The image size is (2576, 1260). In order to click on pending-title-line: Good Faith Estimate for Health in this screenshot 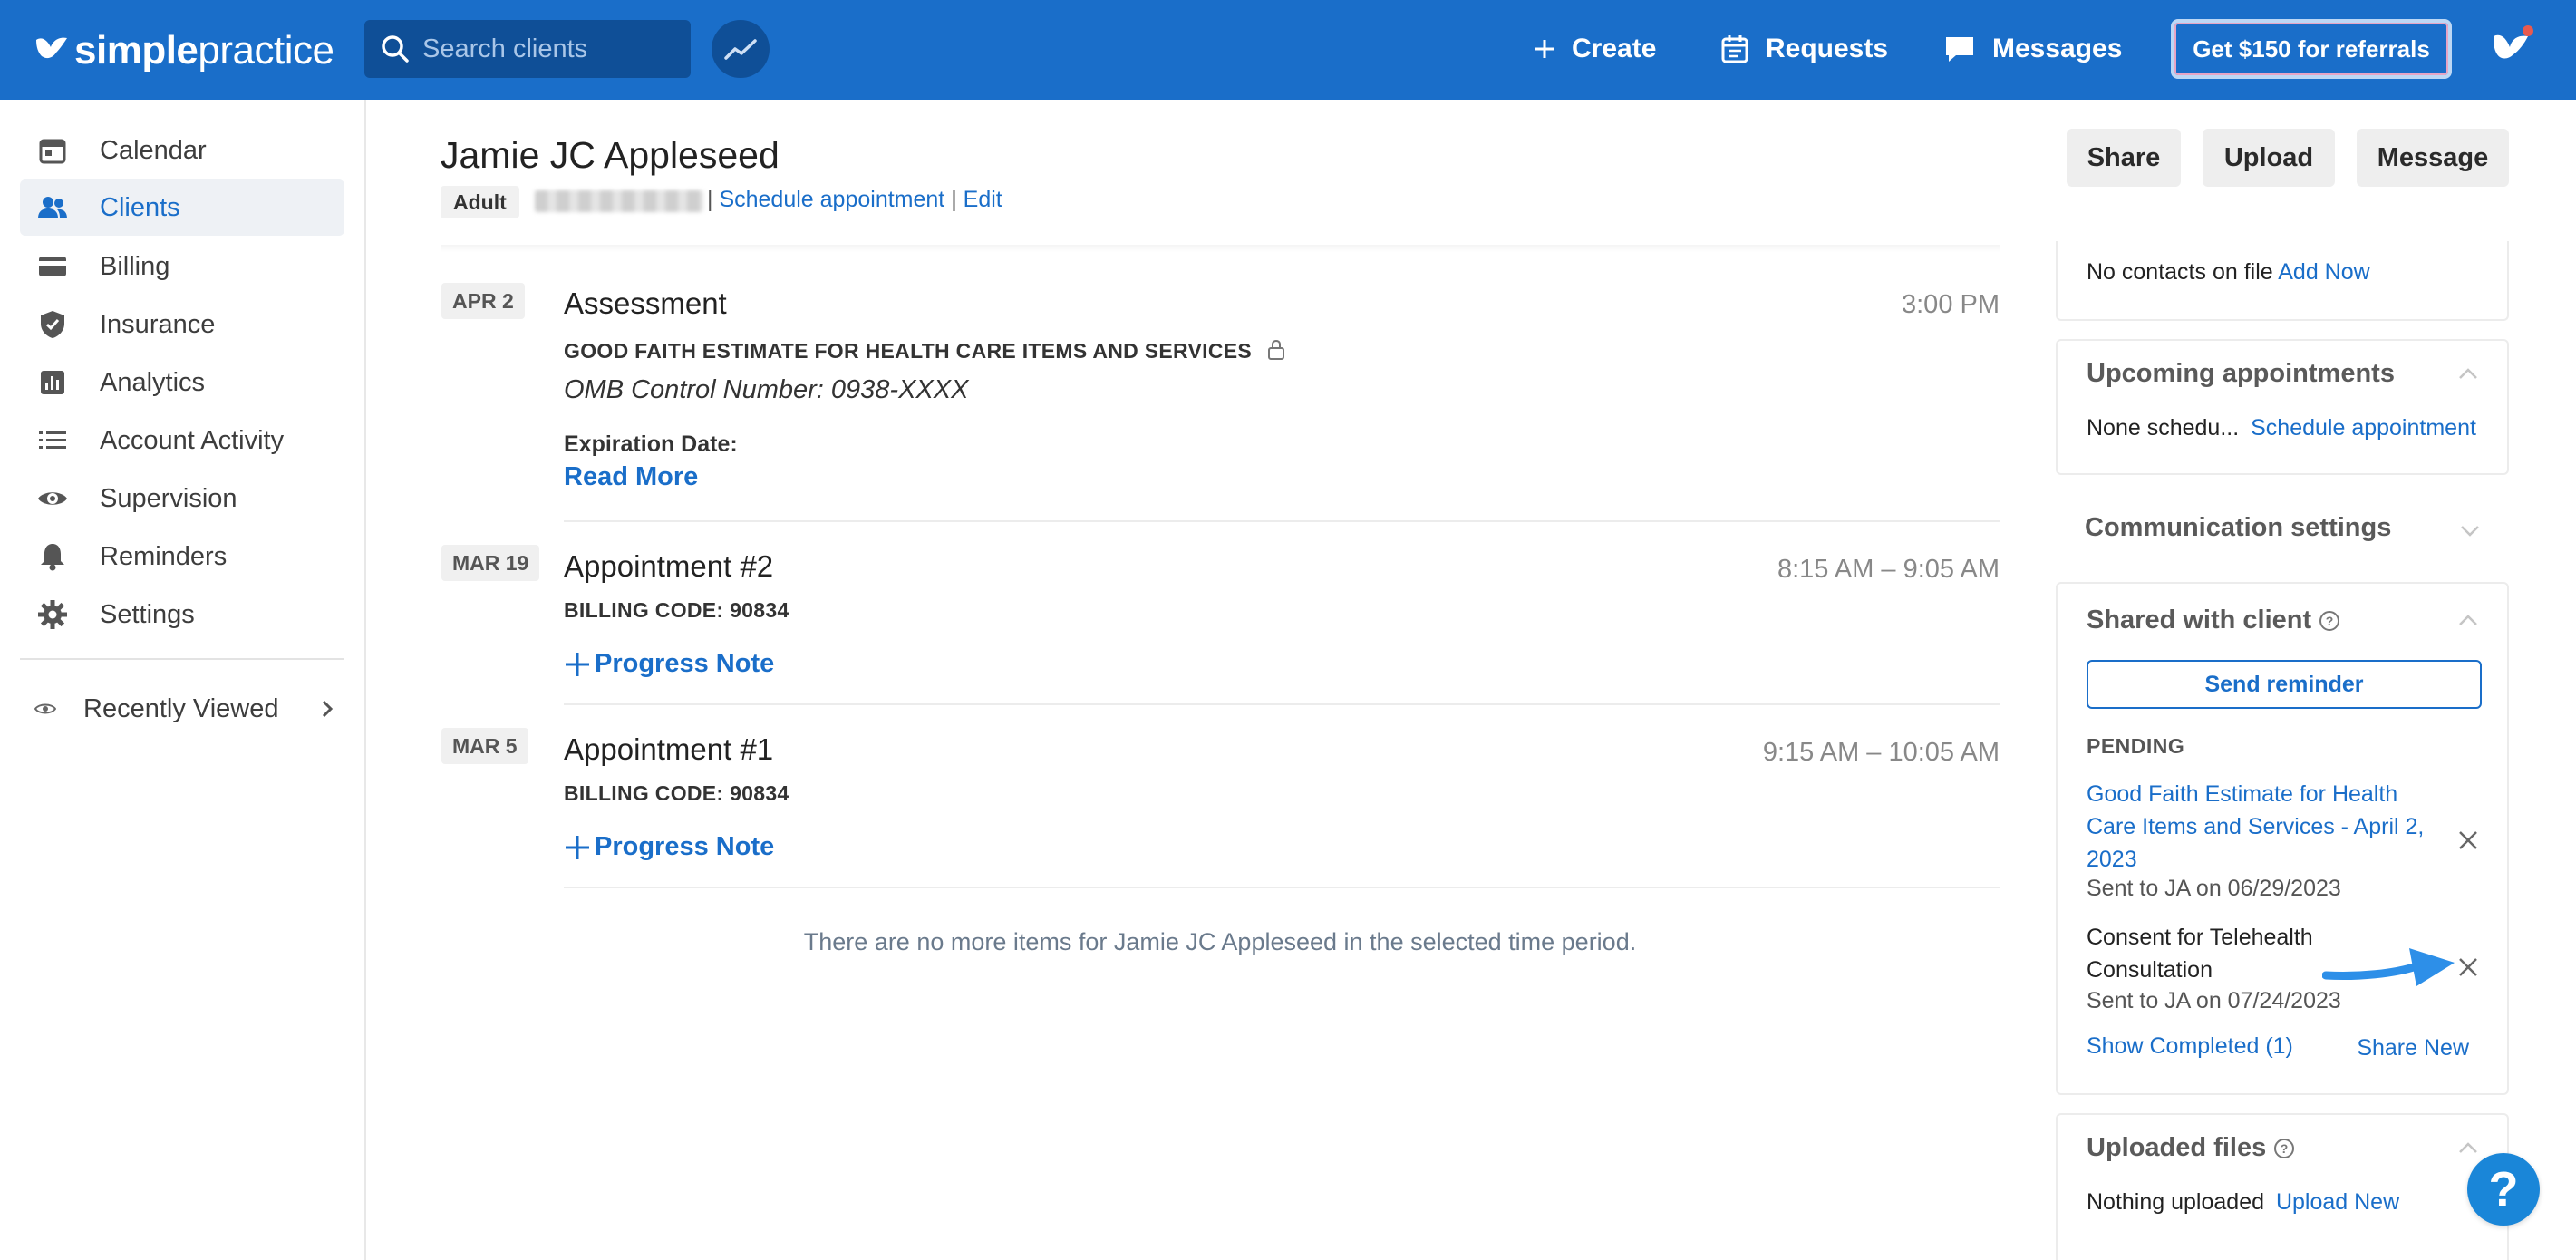, I will do `click(2242, 794)`.